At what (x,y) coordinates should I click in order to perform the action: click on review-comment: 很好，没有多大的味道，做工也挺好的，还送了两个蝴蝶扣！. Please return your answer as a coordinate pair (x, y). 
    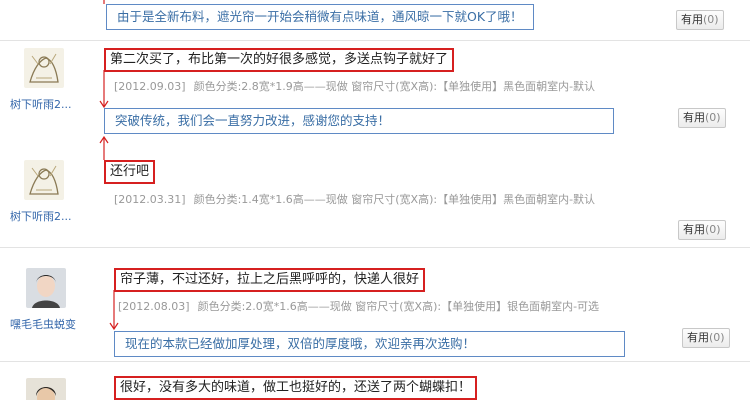
    Looking at the image, I should click on (296, 388).